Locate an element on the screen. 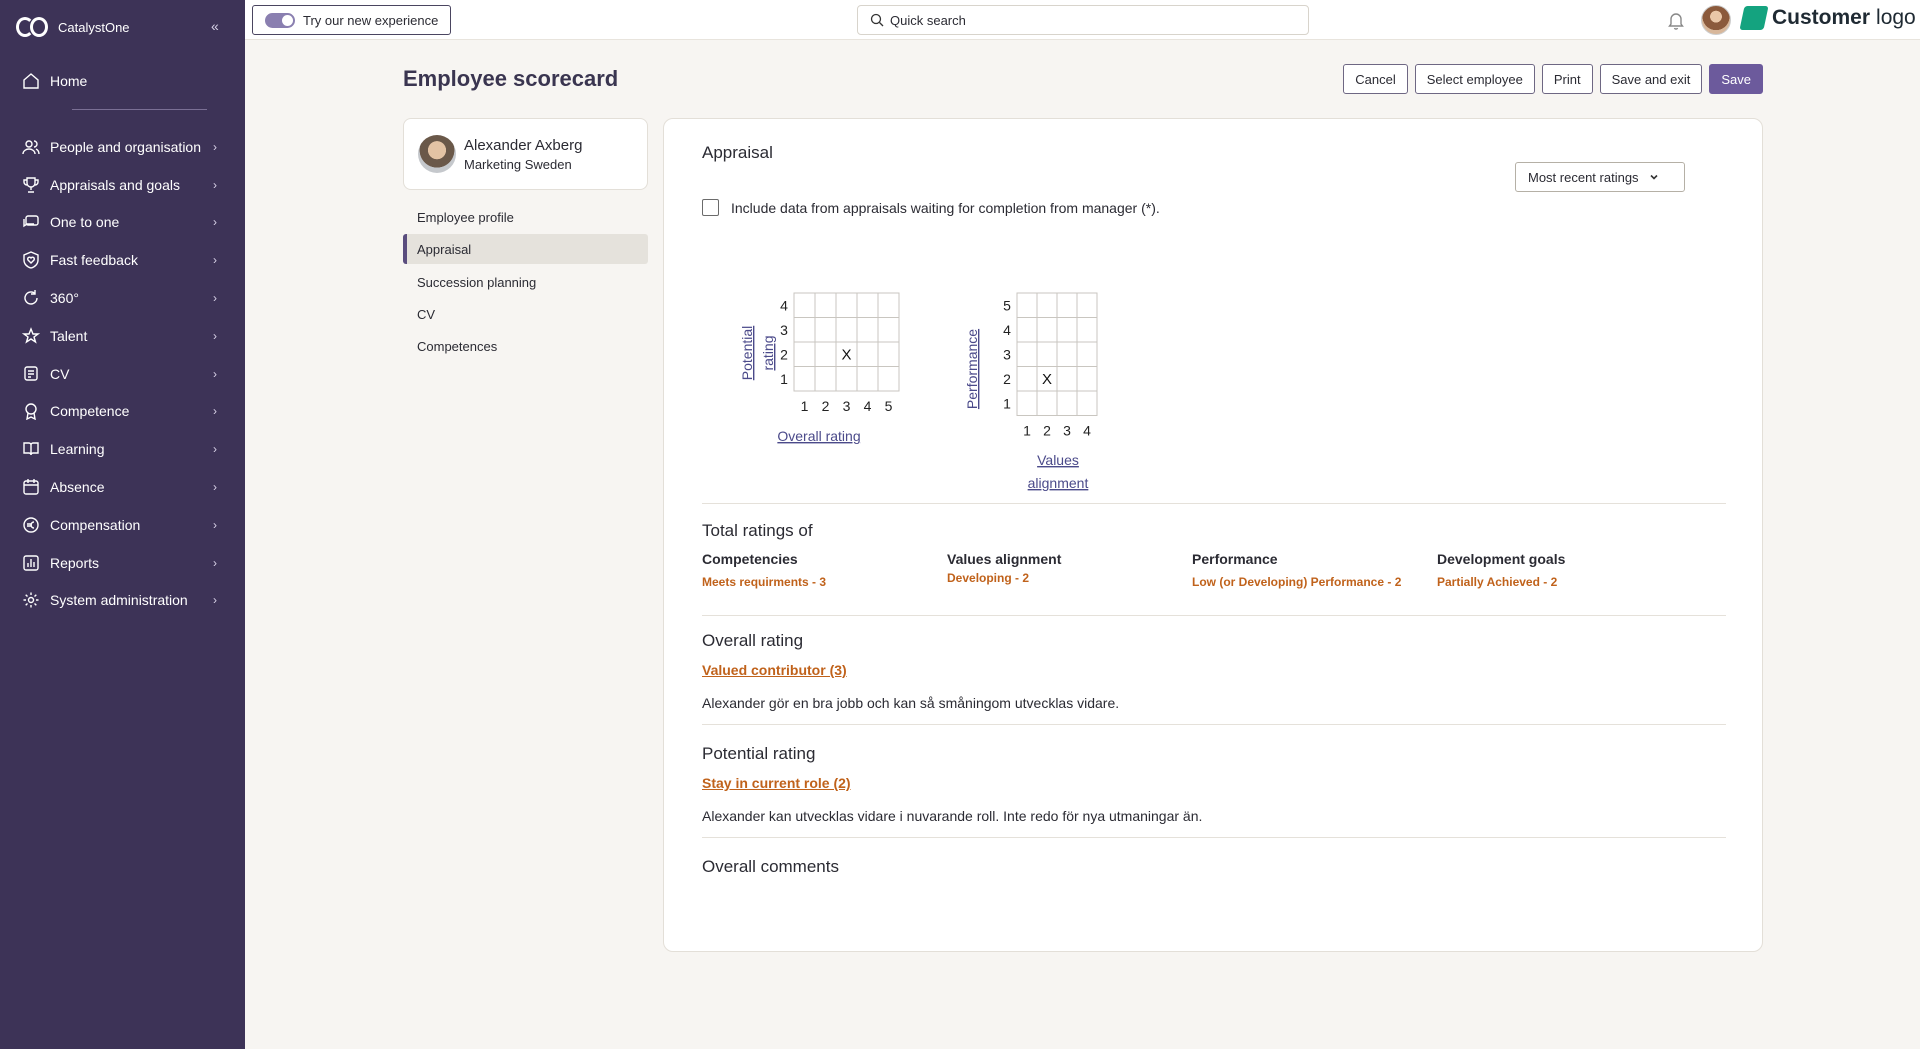 The height and width of the screenshot is (1049, 1920). book-icon is located at coordinates (31, 449).